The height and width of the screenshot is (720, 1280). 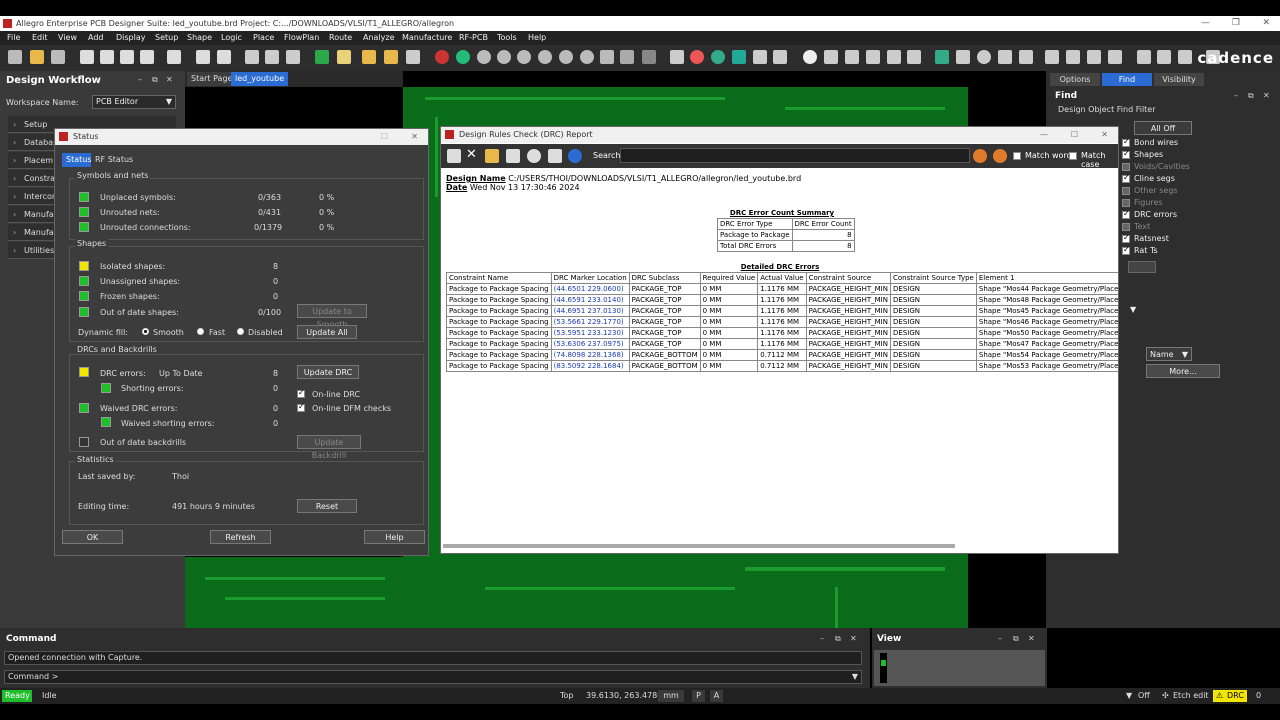 I want to click on edit-shape-icon, so click(x=963, y=57).